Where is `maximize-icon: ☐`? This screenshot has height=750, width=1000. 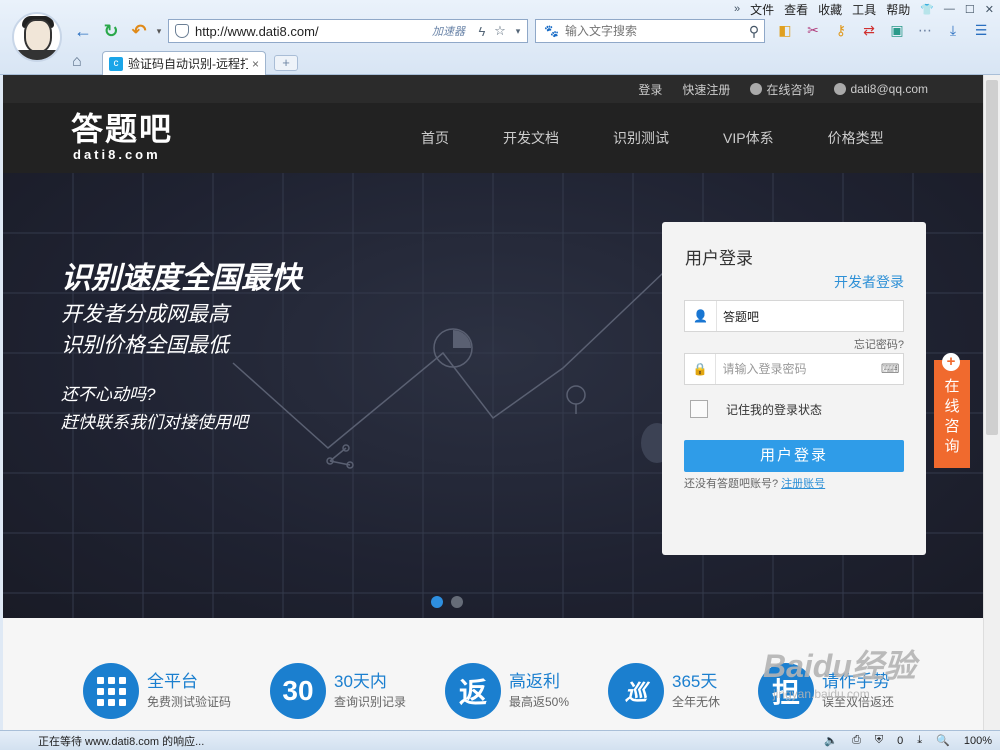 maximize-icon: ☐ is located at coordinates (970, 9).